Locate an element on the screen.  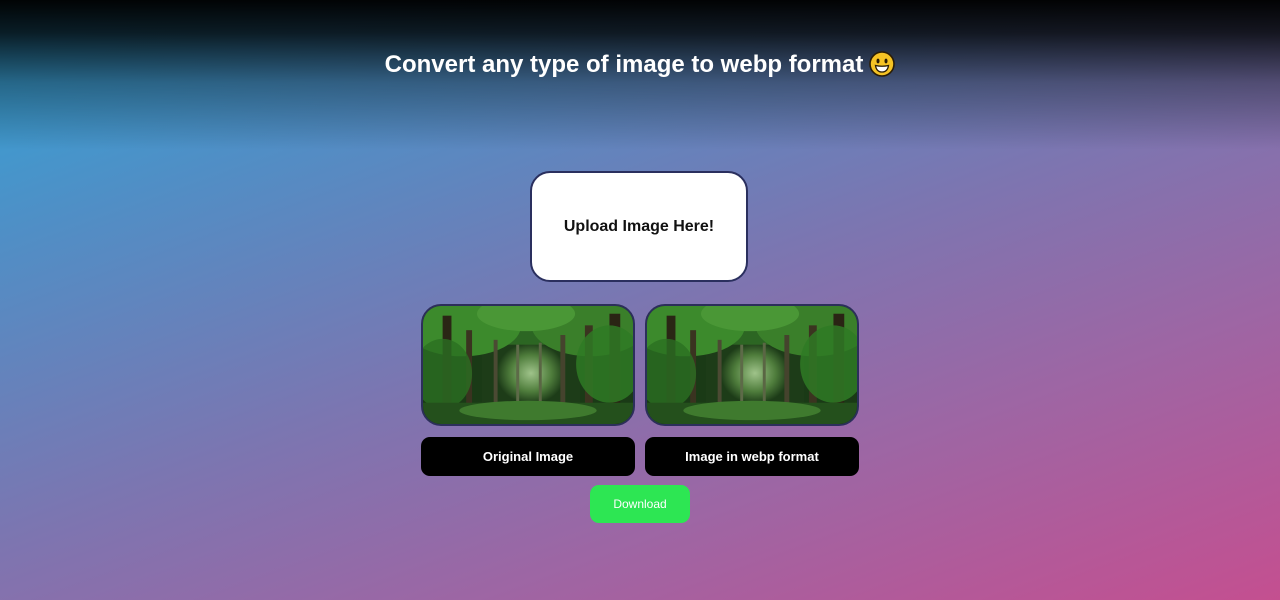
upload-dropzone: Upload Image Here! is located at coordinates (639, 226).